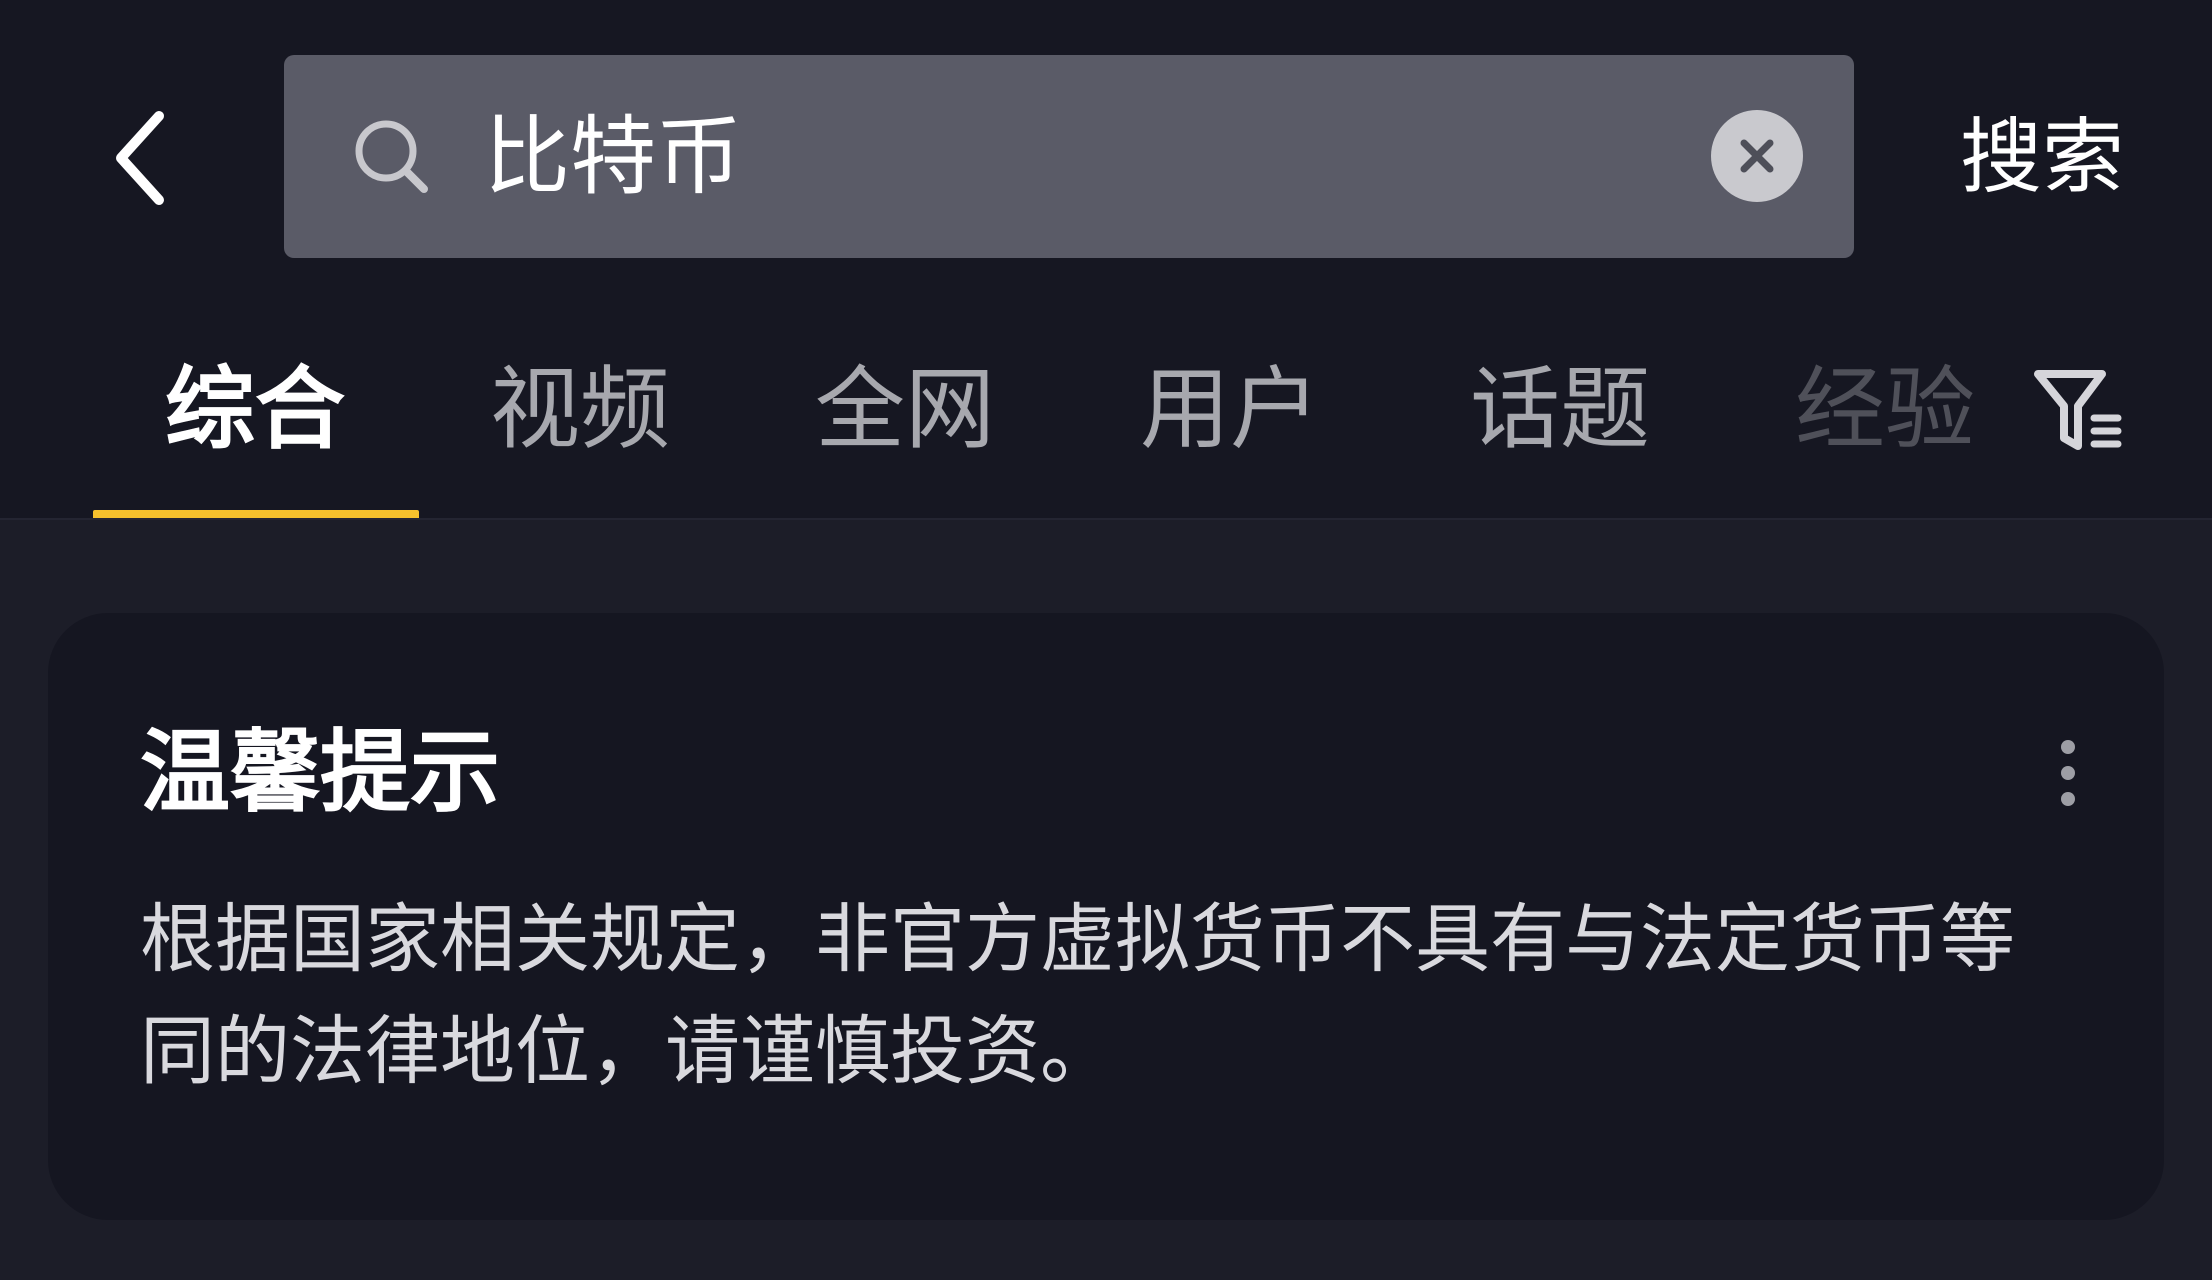 The width and height of the screenshot is (2212, 1280). I want to click on more-options-button, so click(2068, 773).